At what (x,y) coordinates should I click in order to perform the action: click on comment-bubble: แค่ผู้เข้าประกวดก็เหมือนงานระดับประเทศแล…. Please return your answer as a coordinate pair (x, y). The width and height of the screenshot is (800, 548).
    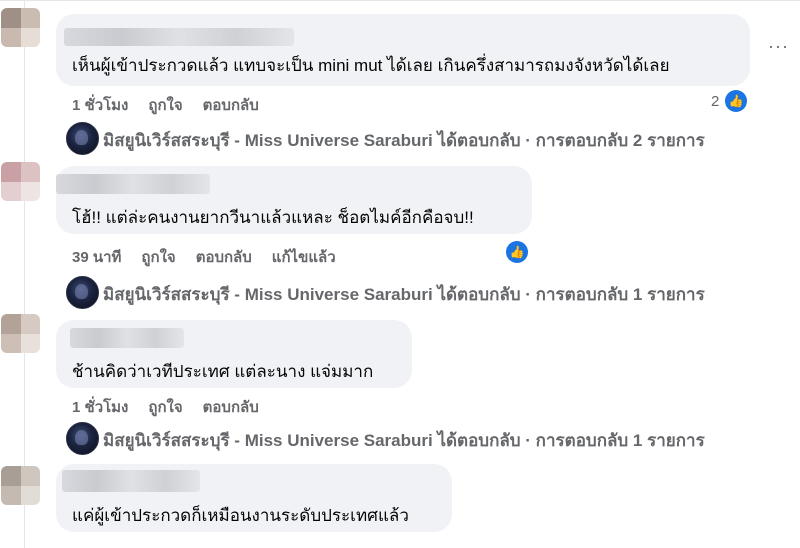
    Looking at the image, I should click on (254, 498).